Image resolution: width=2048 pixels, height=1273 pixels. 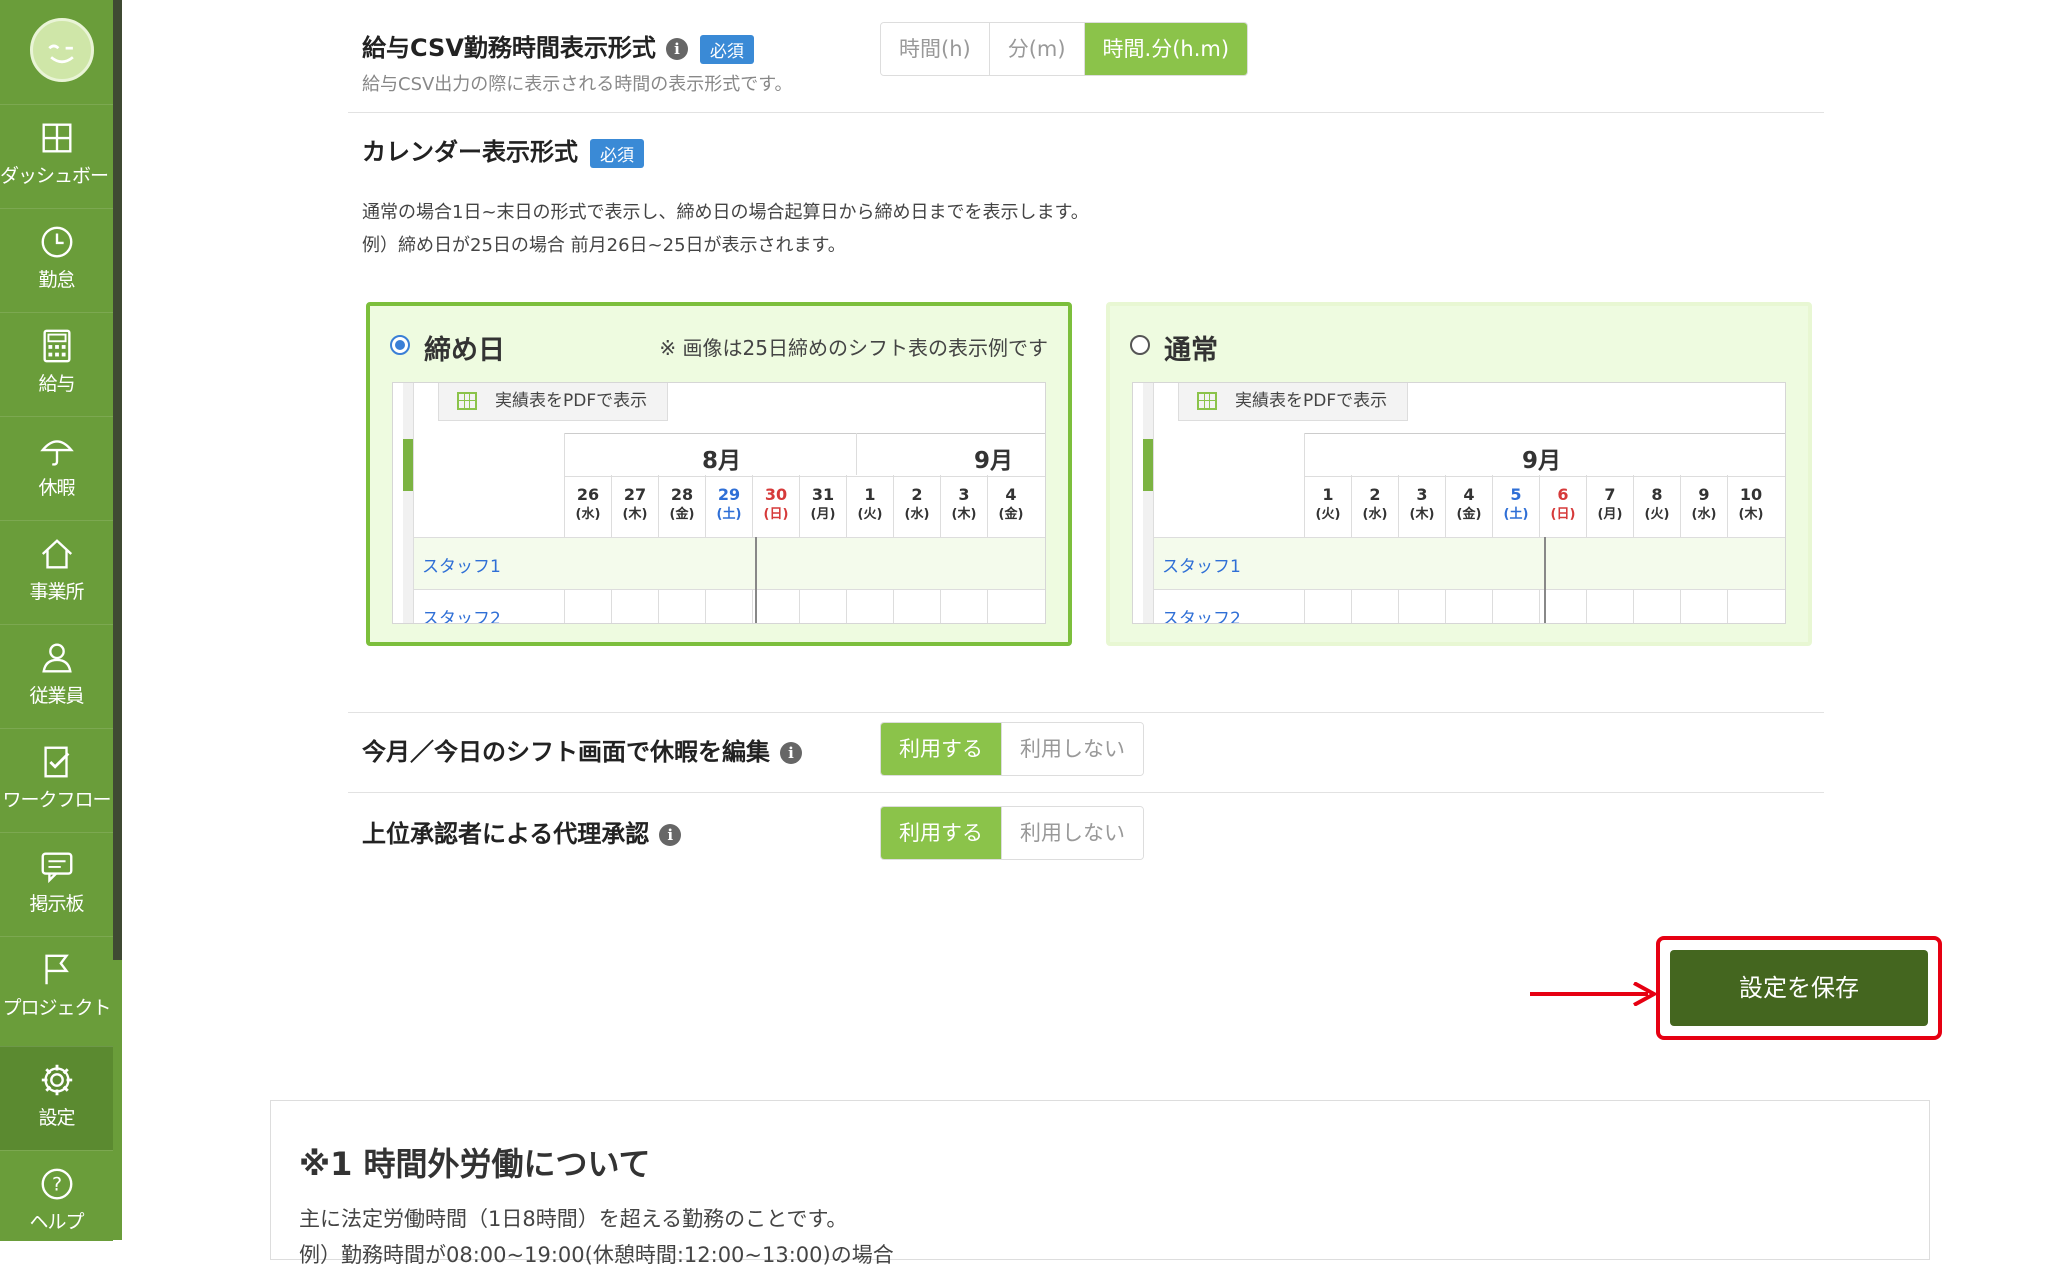 I want to click on day-header: 8 (火), so click(x=1656, y=506).